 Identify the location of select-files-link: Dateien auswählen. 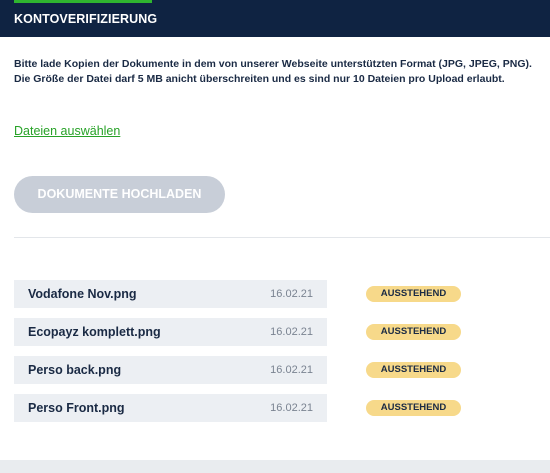
(67, 131).